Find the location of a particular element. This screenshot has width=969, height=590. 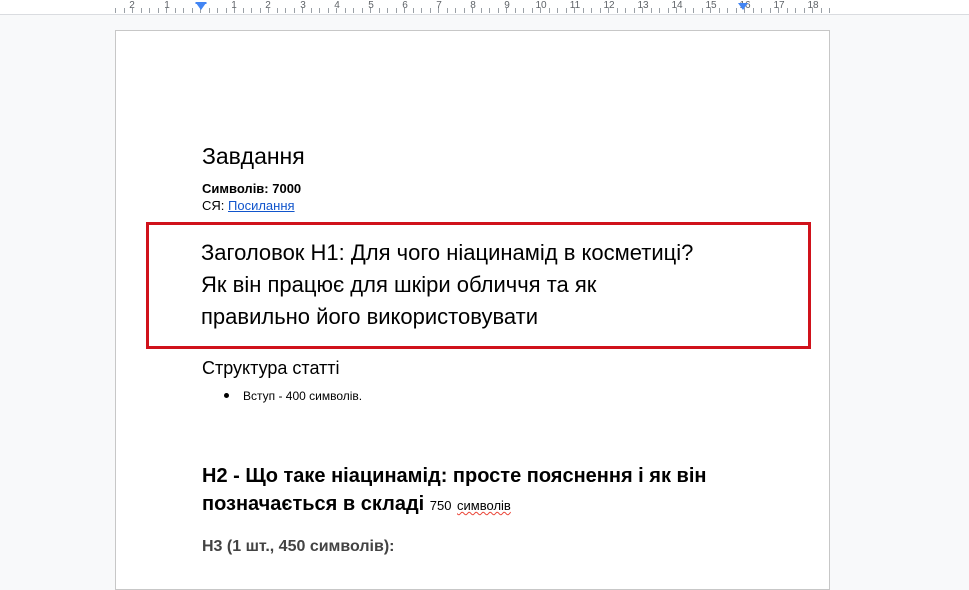

sya-line: СЯ: Посилання is located at coordinates (248, 206).